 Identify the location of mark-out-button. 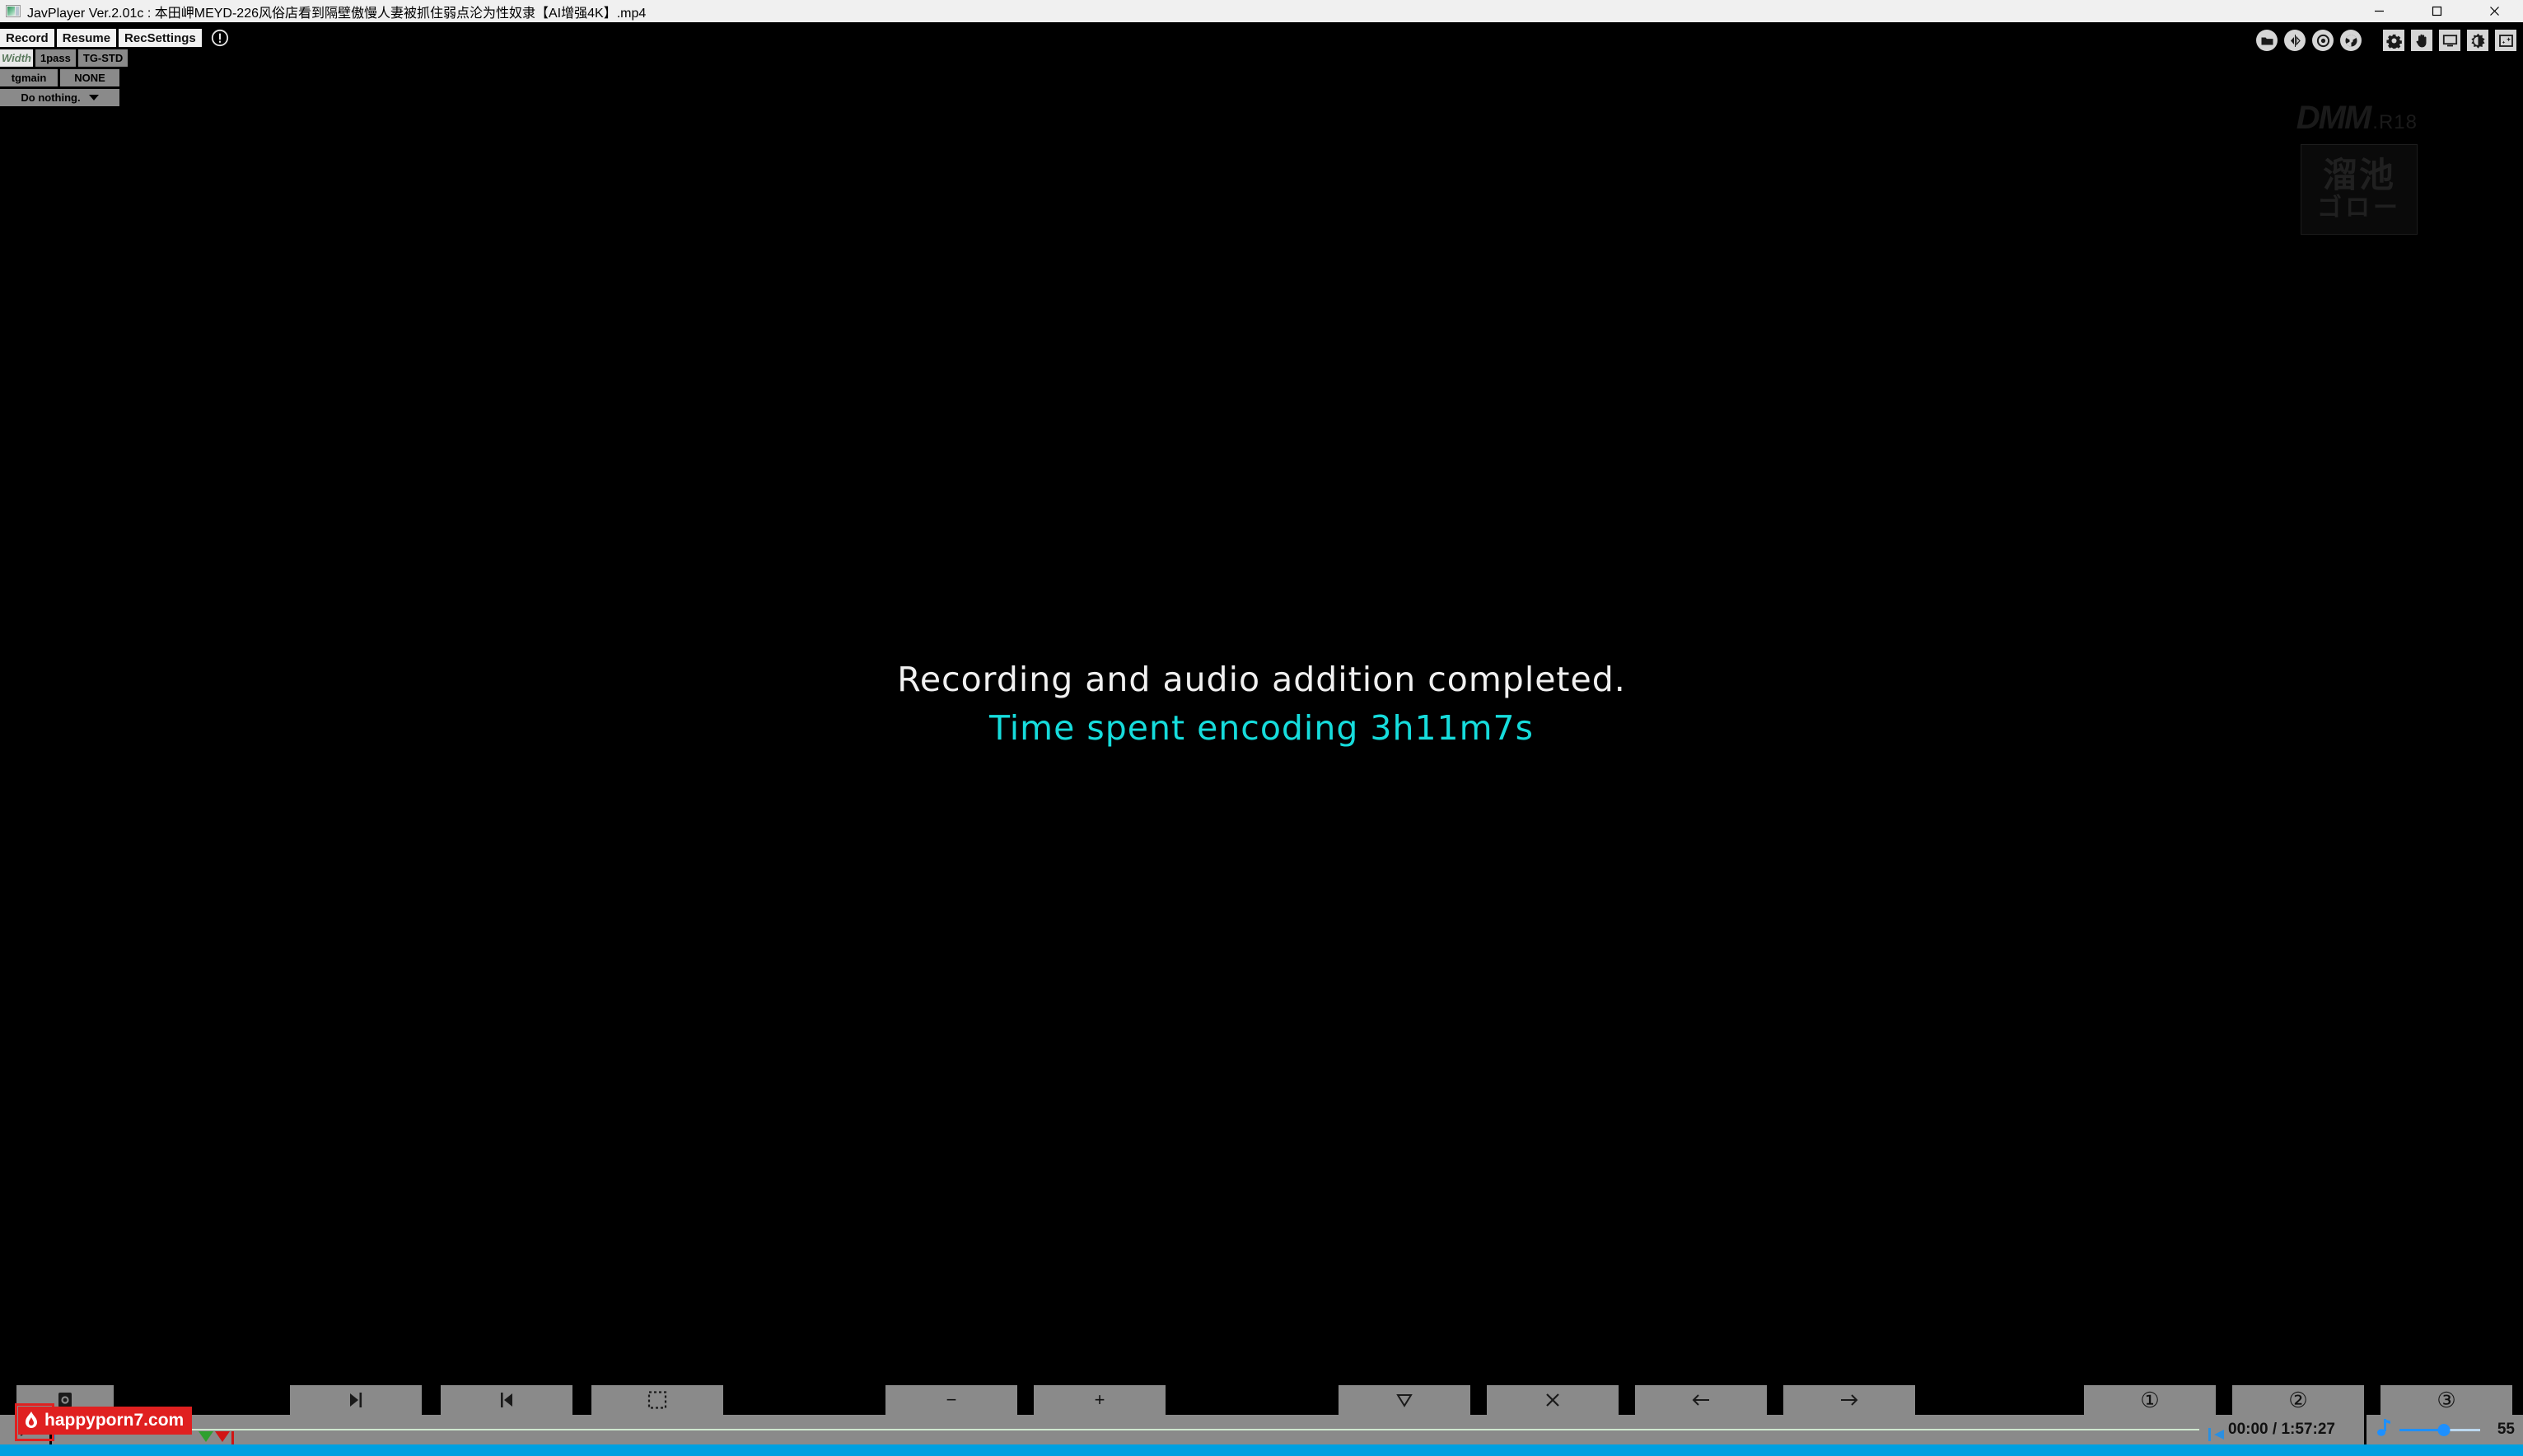
(356, 1400).